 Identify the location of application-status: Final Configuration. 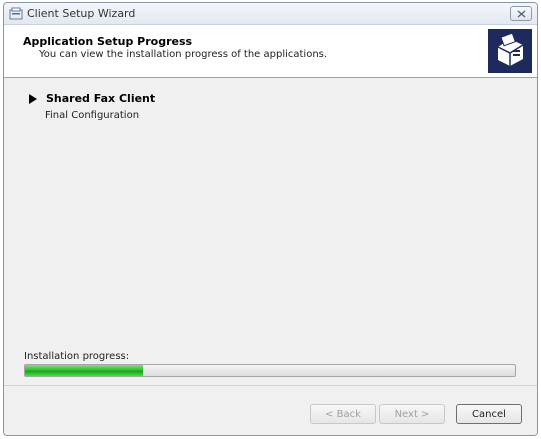
(92, 115).